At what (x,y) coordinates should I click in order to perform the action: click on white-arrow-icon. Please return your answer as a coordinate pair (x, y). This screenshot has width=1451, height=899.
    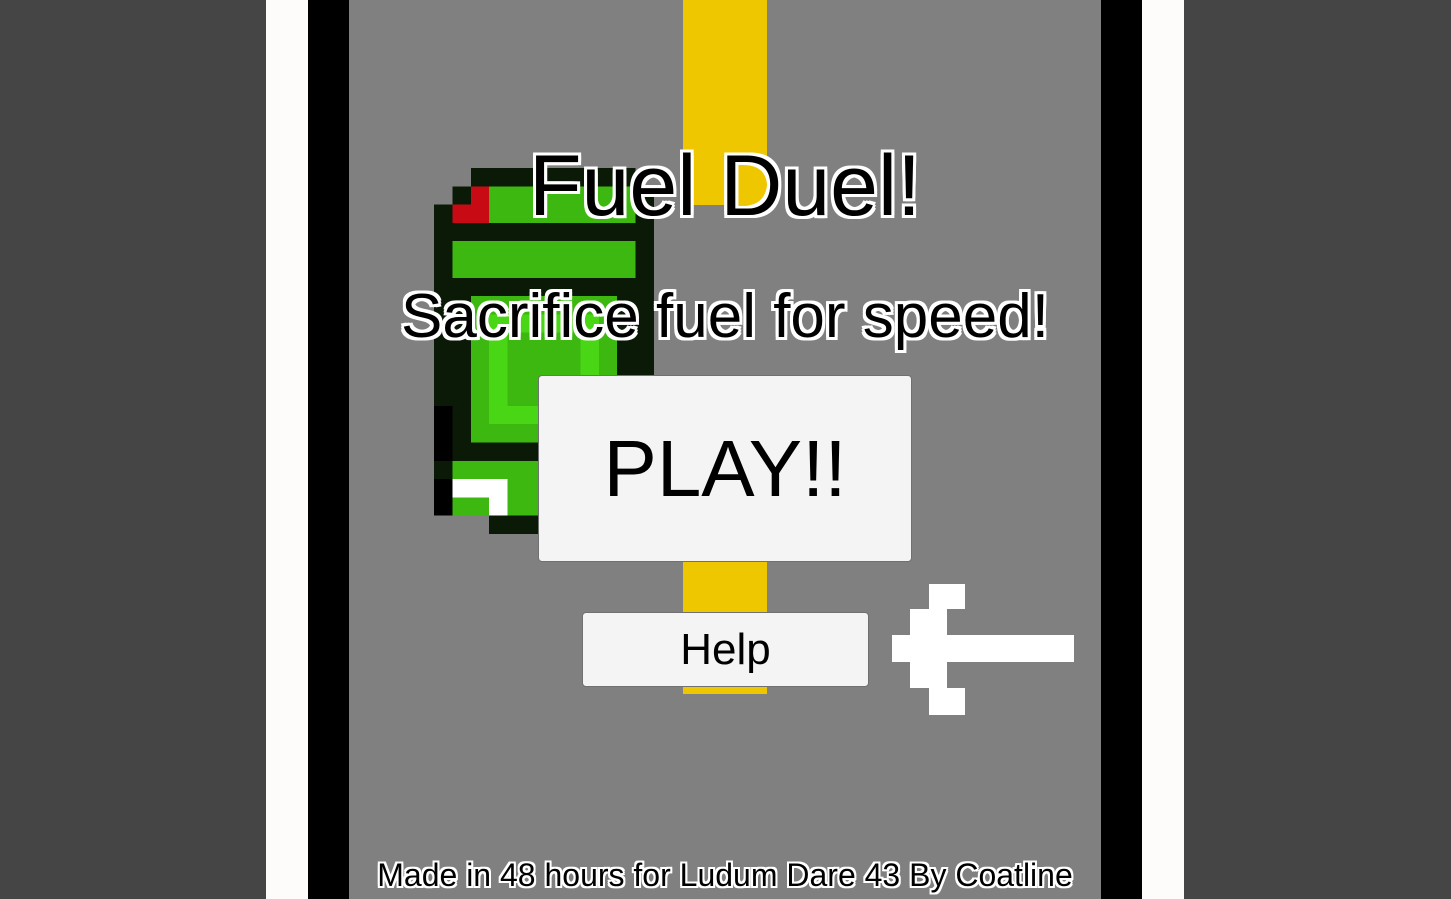
    Looking at the image, I should click on (983, 649).